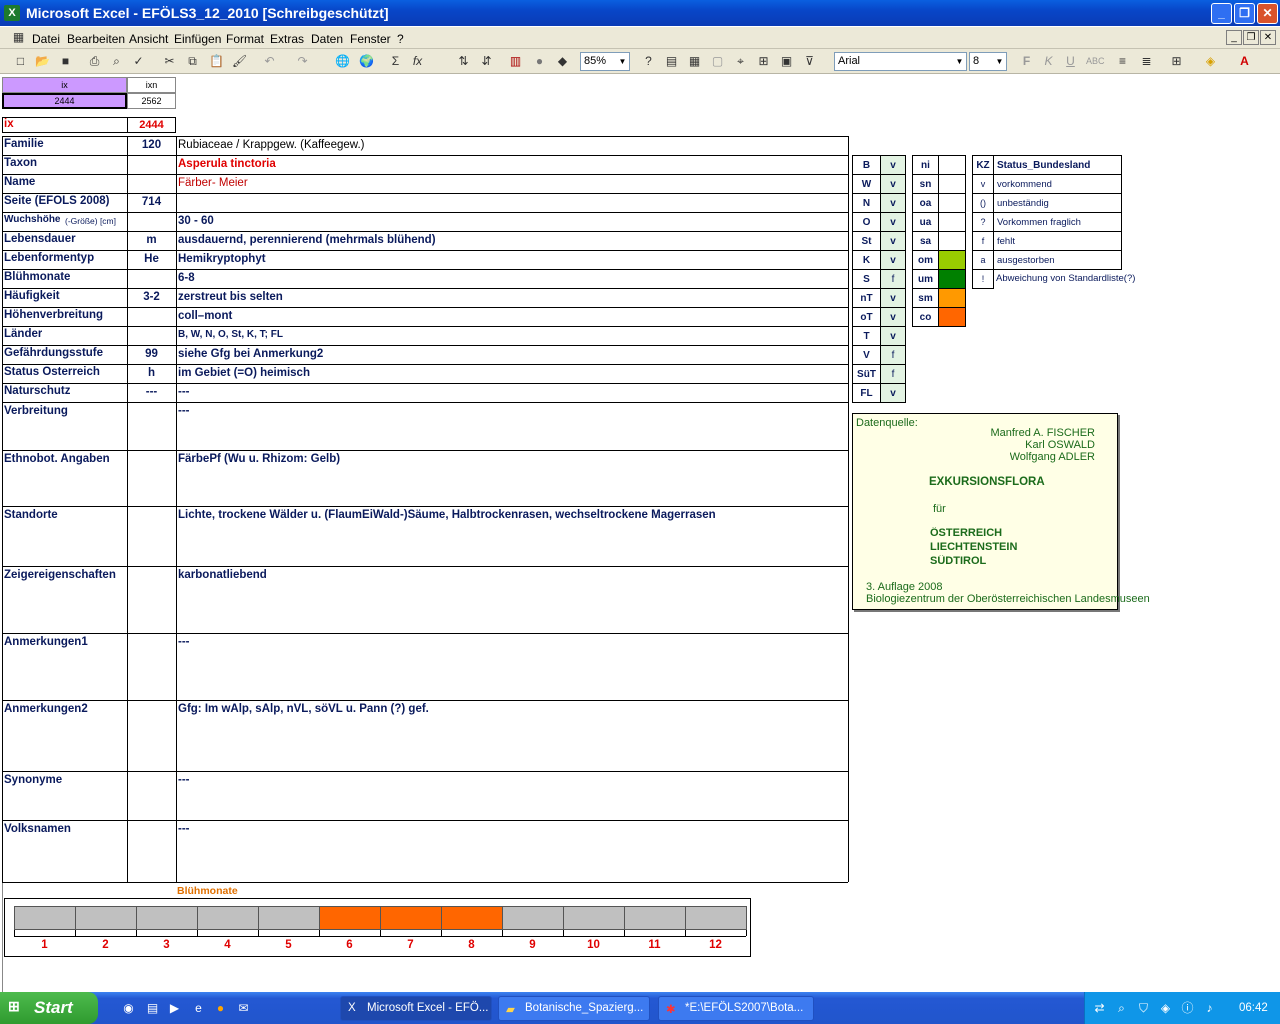 The width and height of the screenshot is (1280, 1024). Describe the element at coordinates (671, 61) in the screenshot. I see `toolbar-icon-a: ▤` at that location.